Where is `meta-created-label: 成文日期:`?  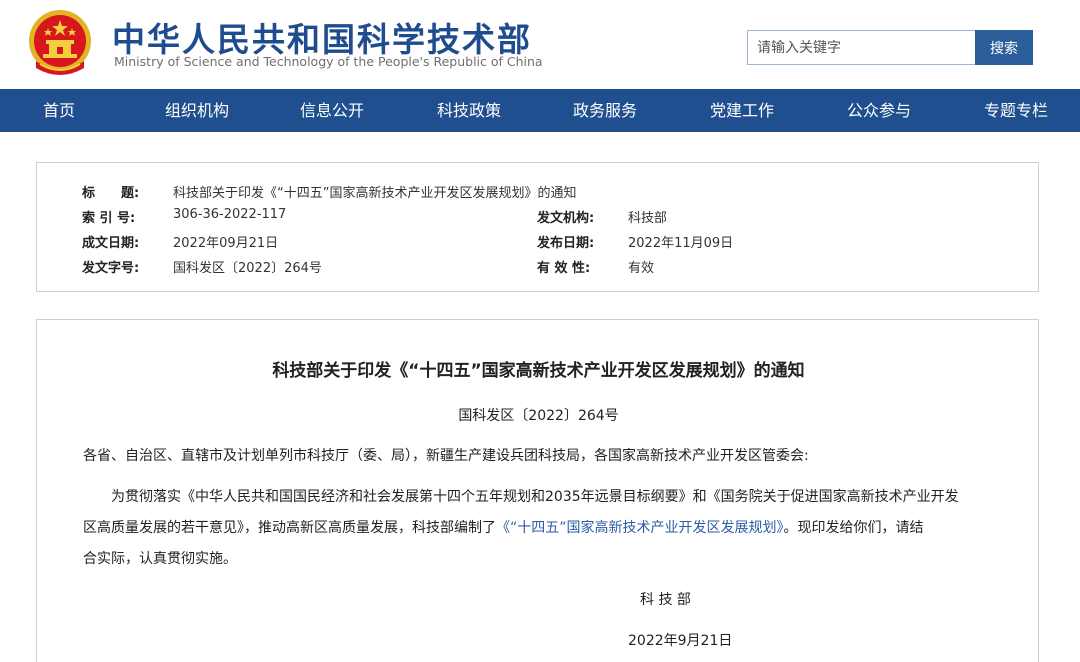
meta-created-label: 成文日期: is located at coordinates (111, 243).